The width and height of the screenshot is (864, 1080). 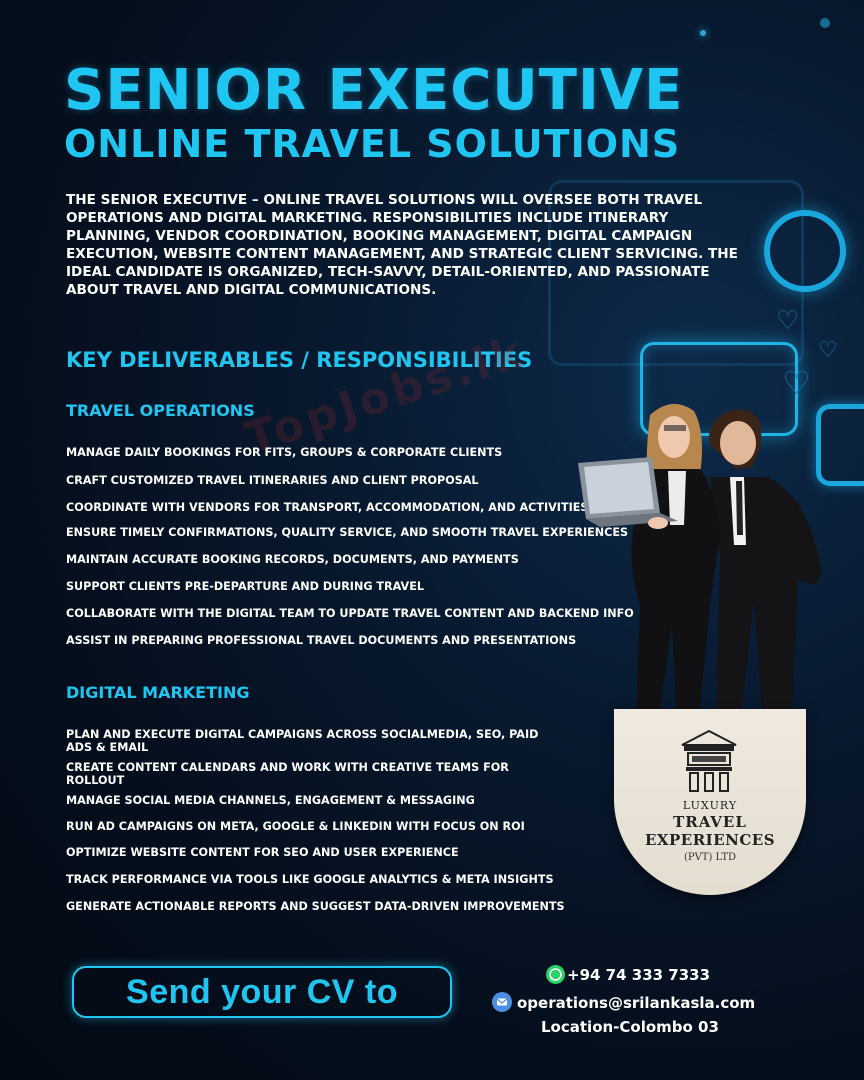 I want to click on email-address: operations@srilankasla.com, so click(x=636, y=1003).